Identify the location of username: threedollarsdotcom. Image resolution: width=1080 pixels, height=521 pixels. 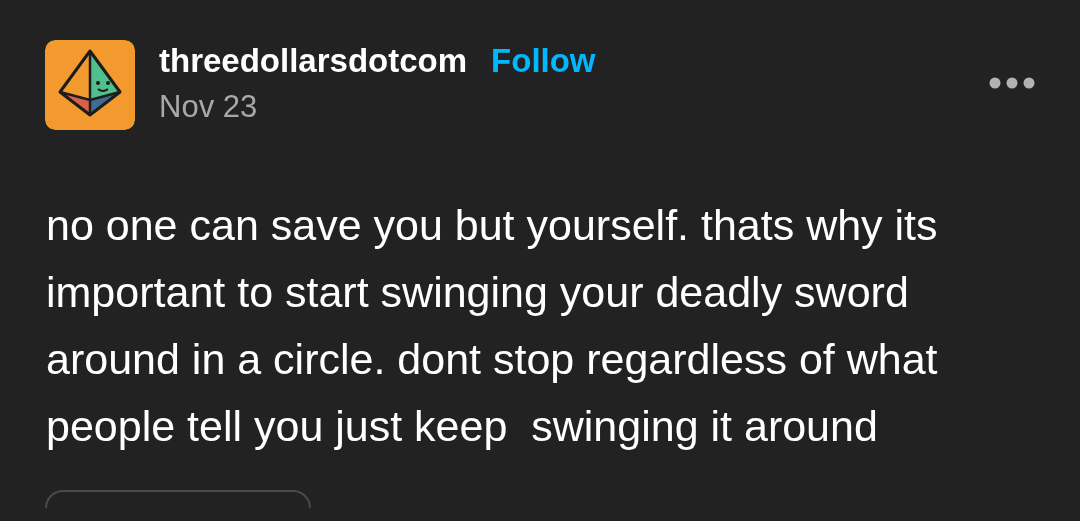
(313, 60).